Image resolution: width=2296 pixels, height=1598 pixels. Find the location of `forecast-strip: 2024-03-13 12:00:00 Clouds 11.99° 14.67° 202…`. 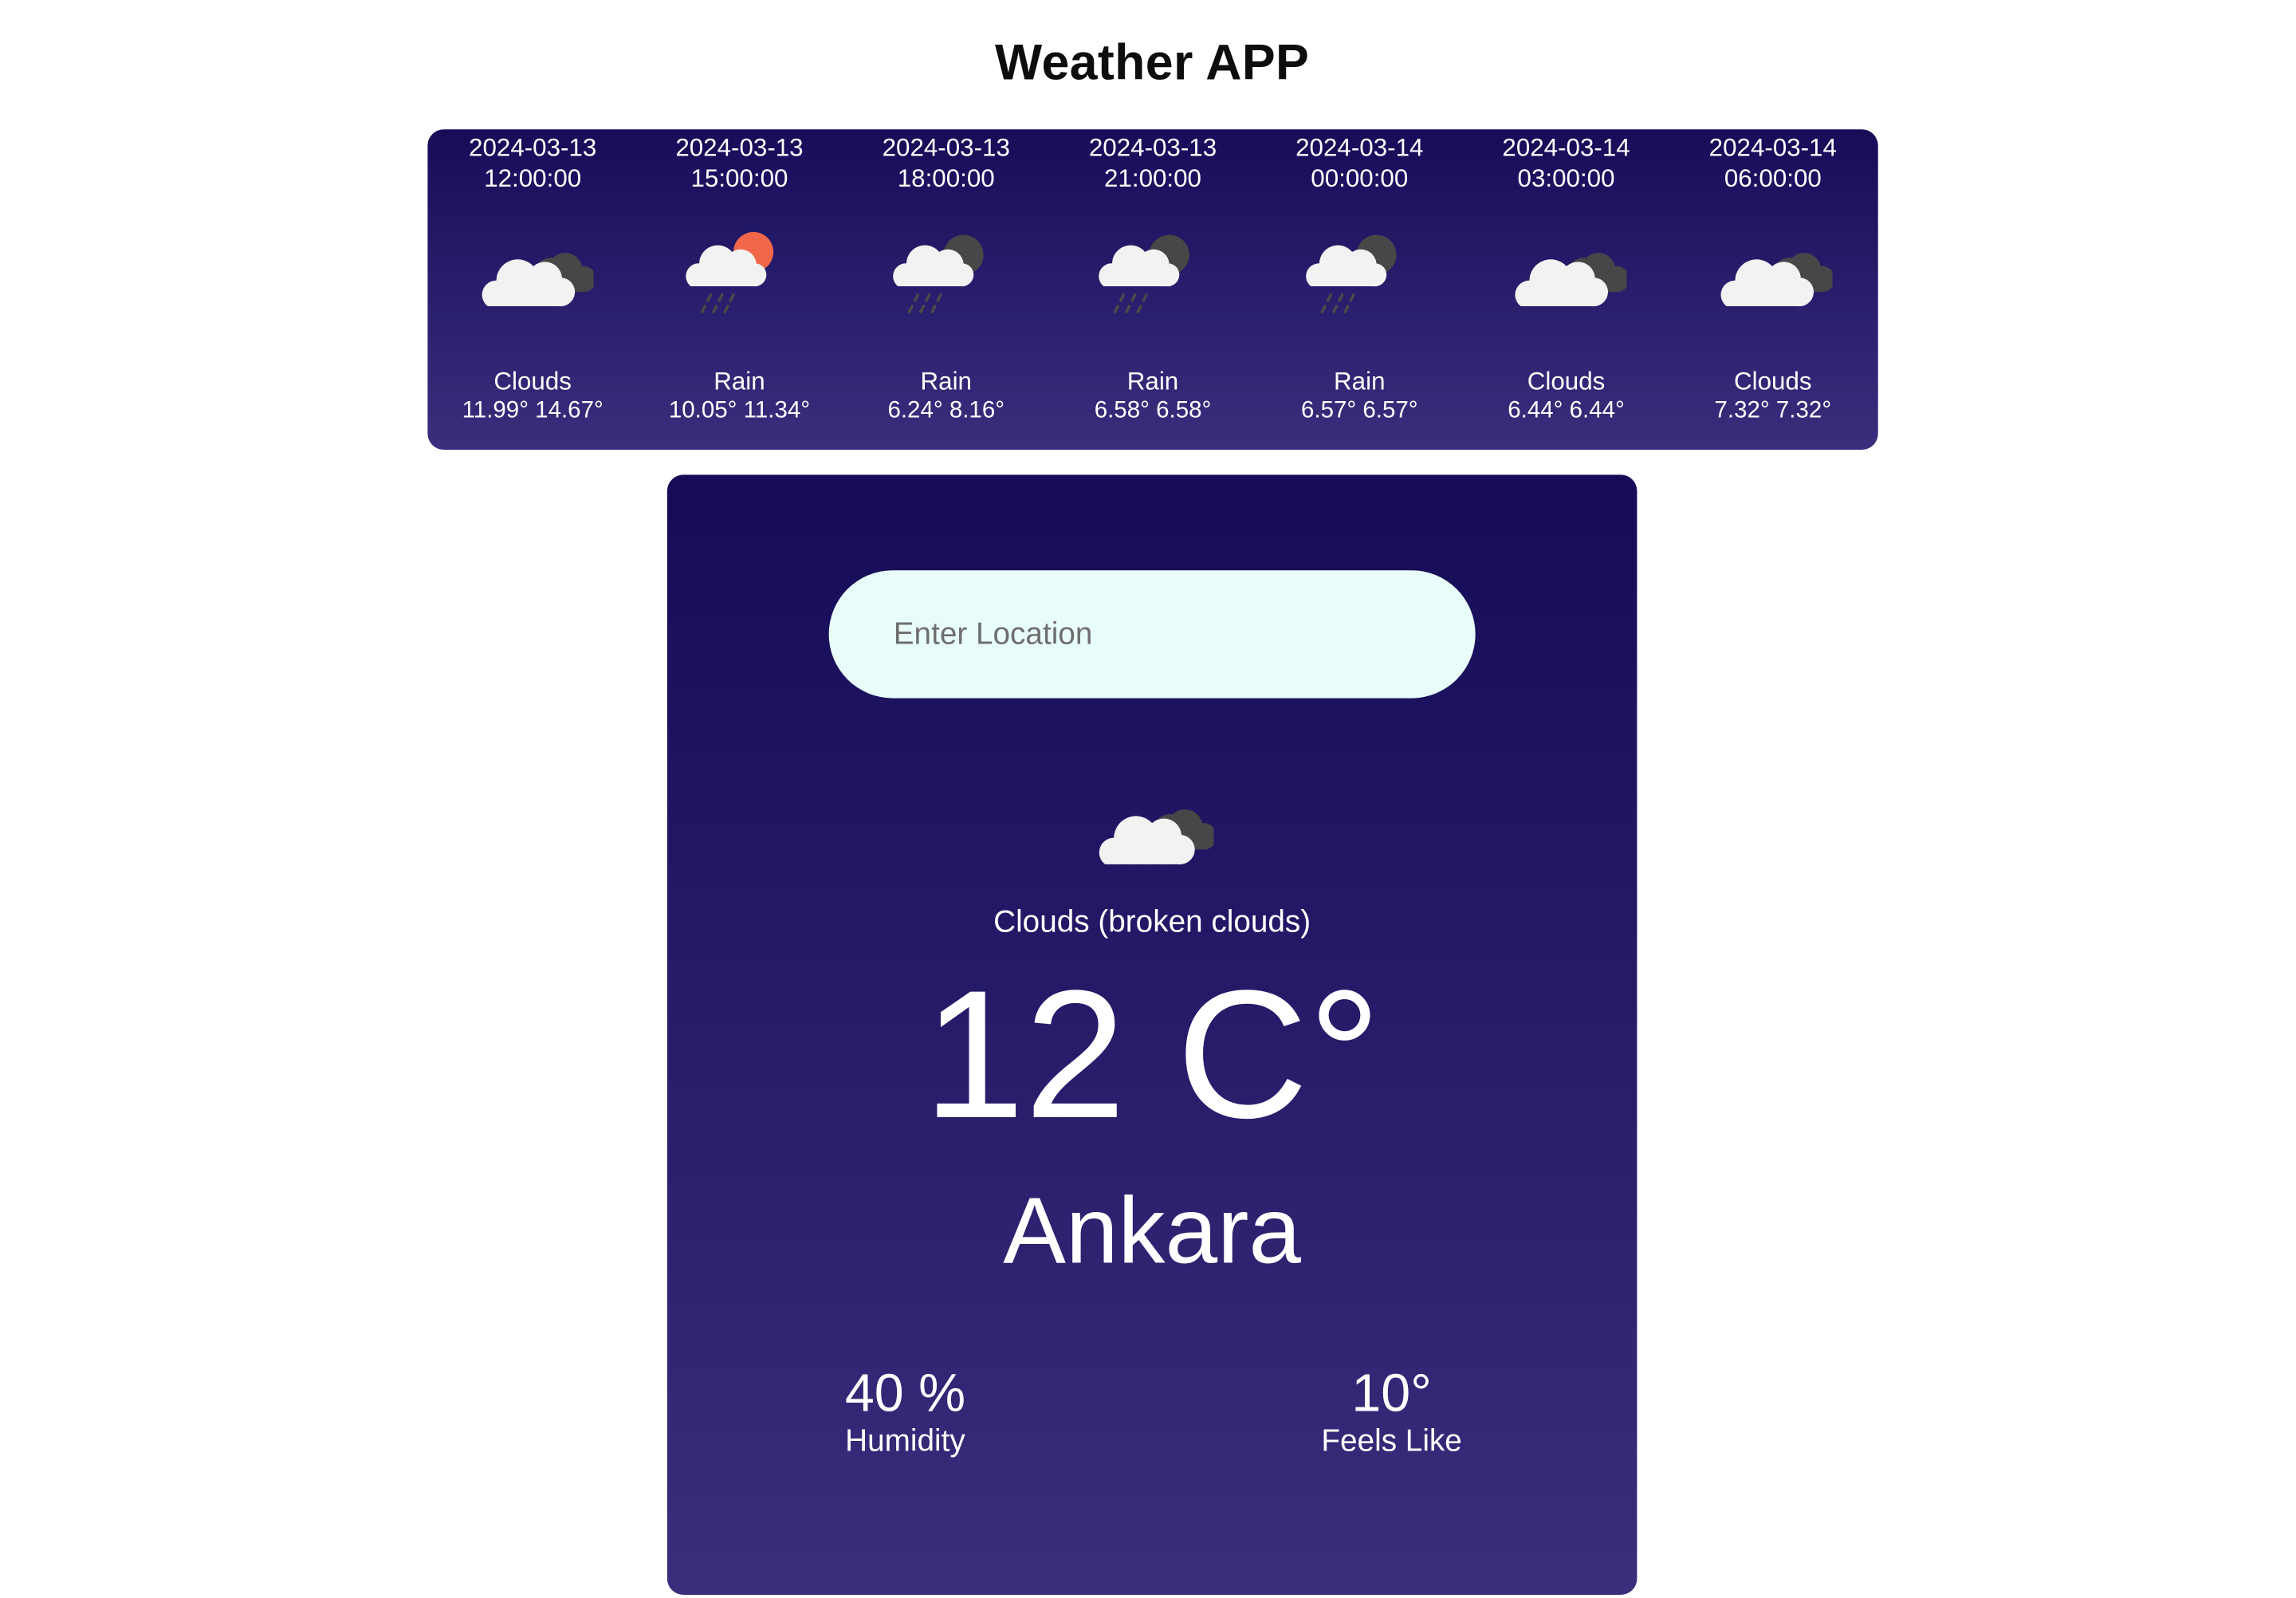

forecast-strip: 2024-03-13 12:00:00 Clouds 11.99° 14.67° 202… is located at coordinates (1152, 290).